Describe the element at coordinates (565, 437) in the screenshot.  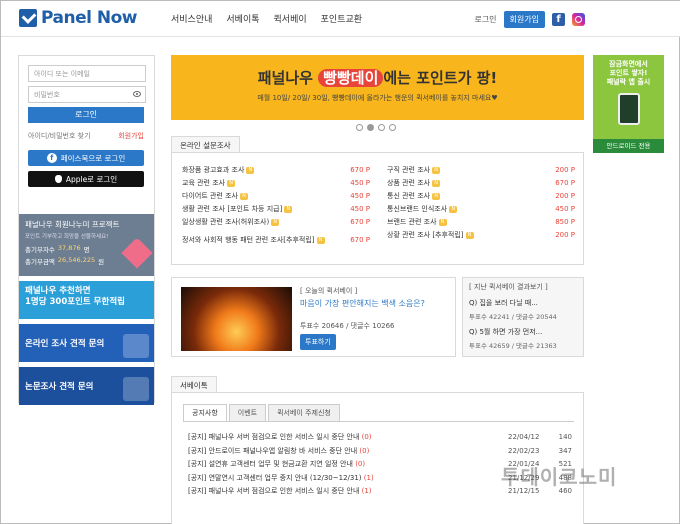
I see `notice-views: 140` at that location.